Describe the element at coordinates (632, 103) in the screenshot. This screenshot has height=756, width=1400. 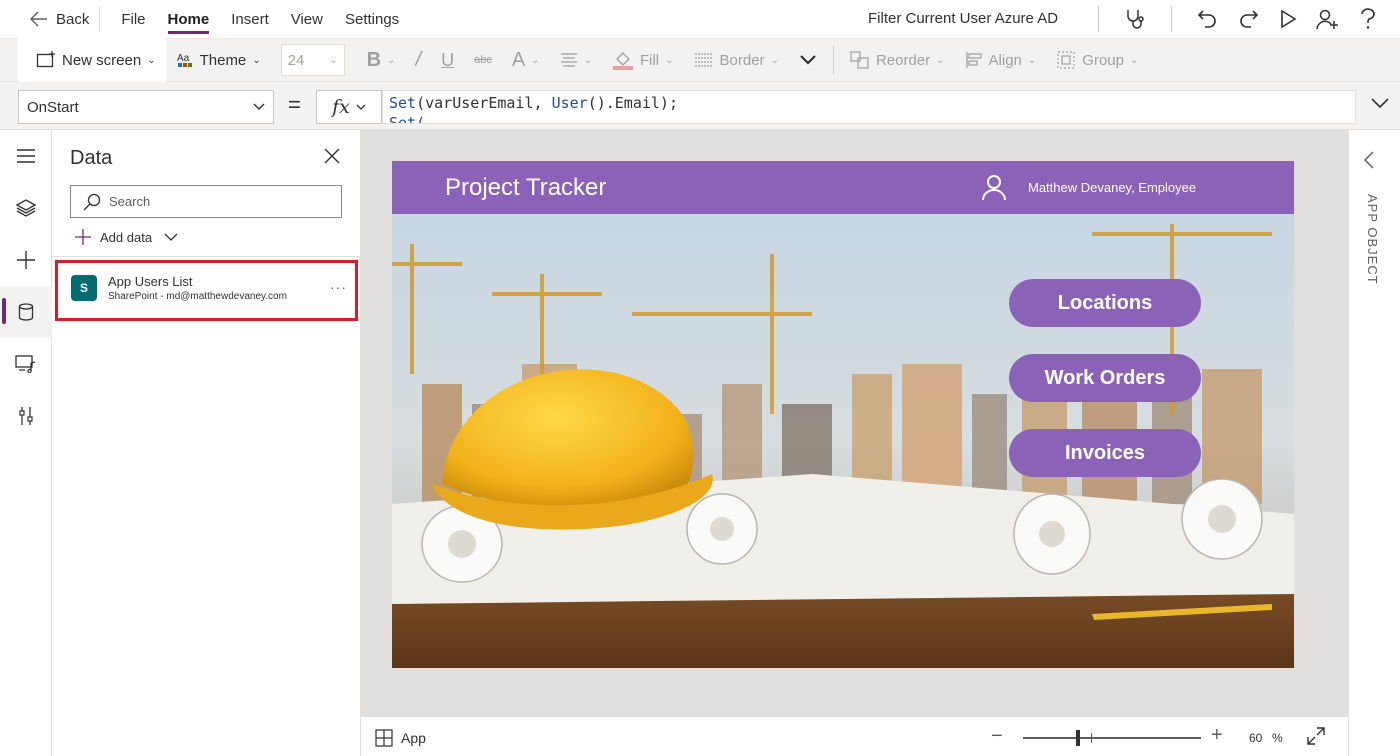
I see `formula-rest: ().Email);` at that location.